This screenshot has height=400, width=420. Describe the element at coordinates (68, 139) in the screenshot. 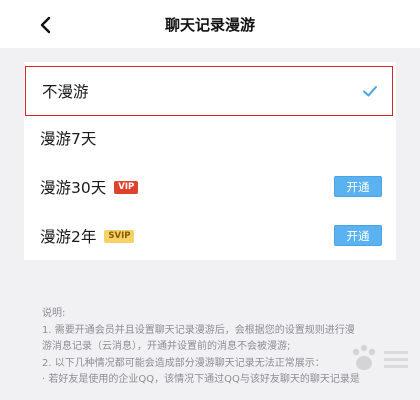

I see `option-label: 漫游7天` at that location.